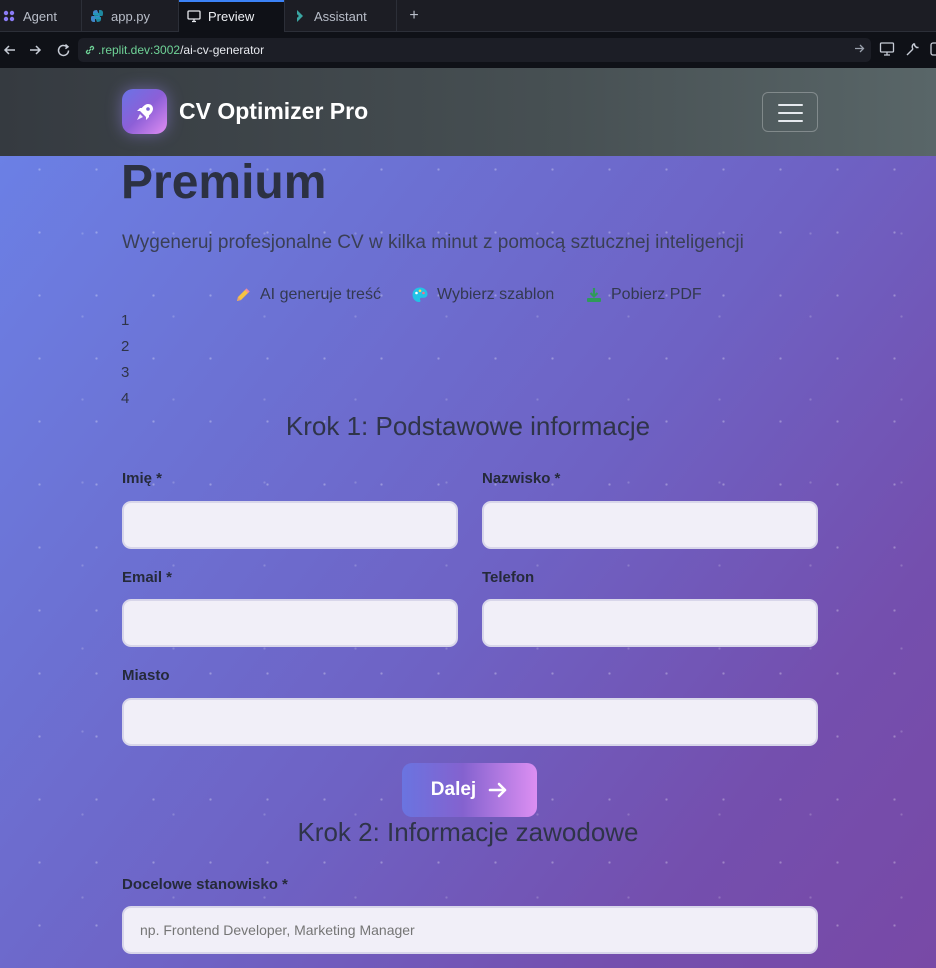  I want to click on forward-icon, so click(35, 50).